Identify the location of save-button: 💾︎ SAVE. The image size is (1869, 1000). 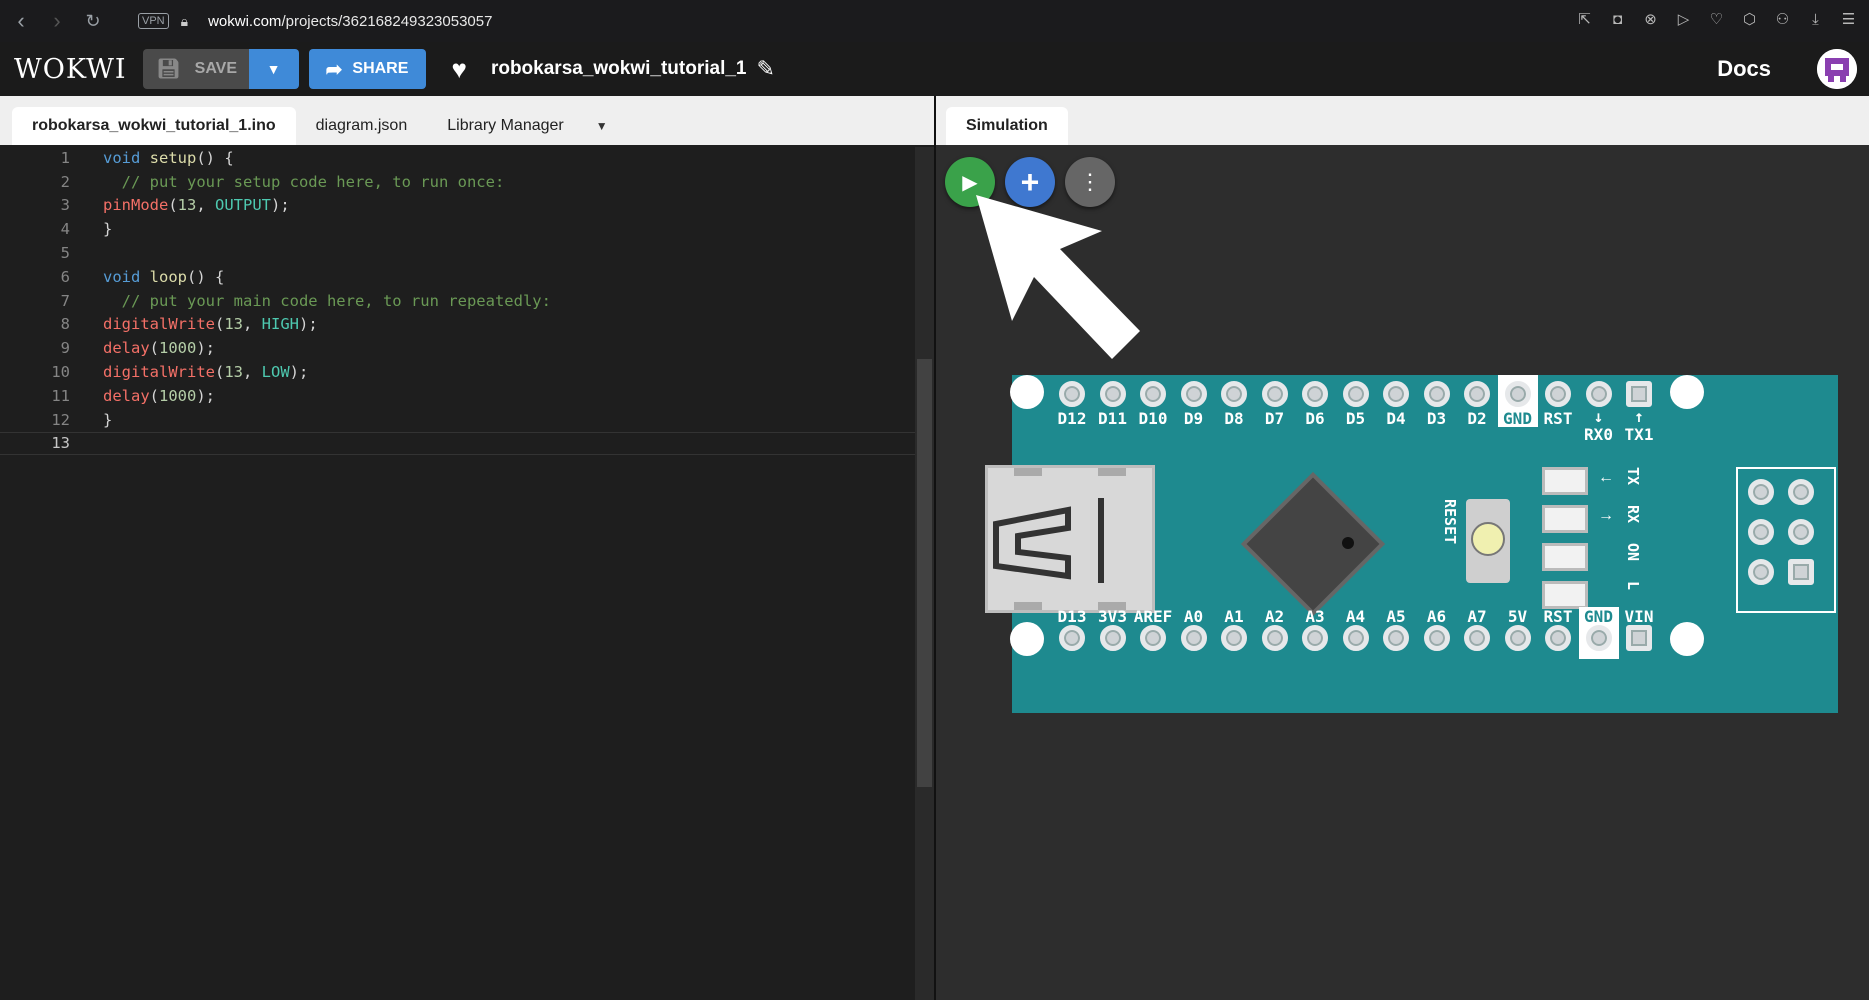
(195, 69).